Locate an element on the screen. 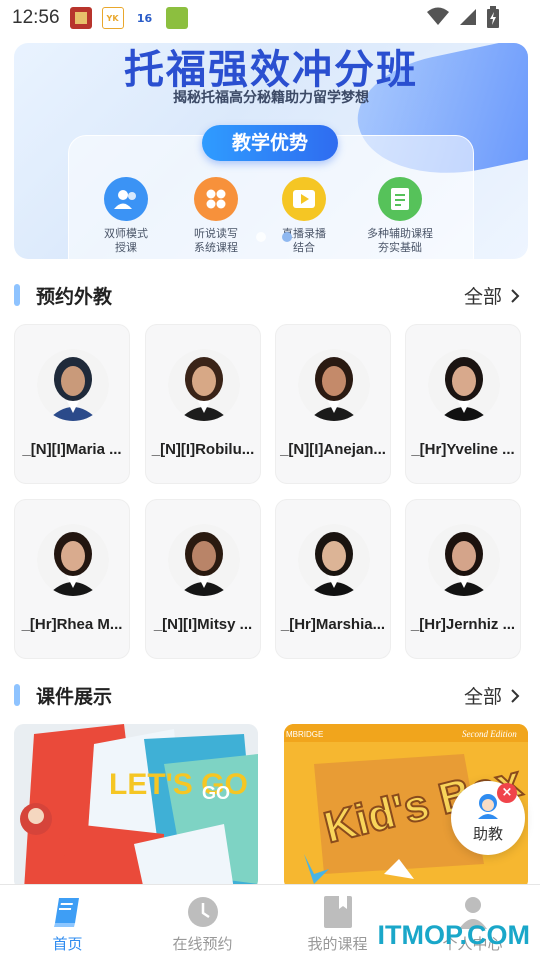  feature-system-course: 听说读写 系统课程 is located at coordinates (216, 216).